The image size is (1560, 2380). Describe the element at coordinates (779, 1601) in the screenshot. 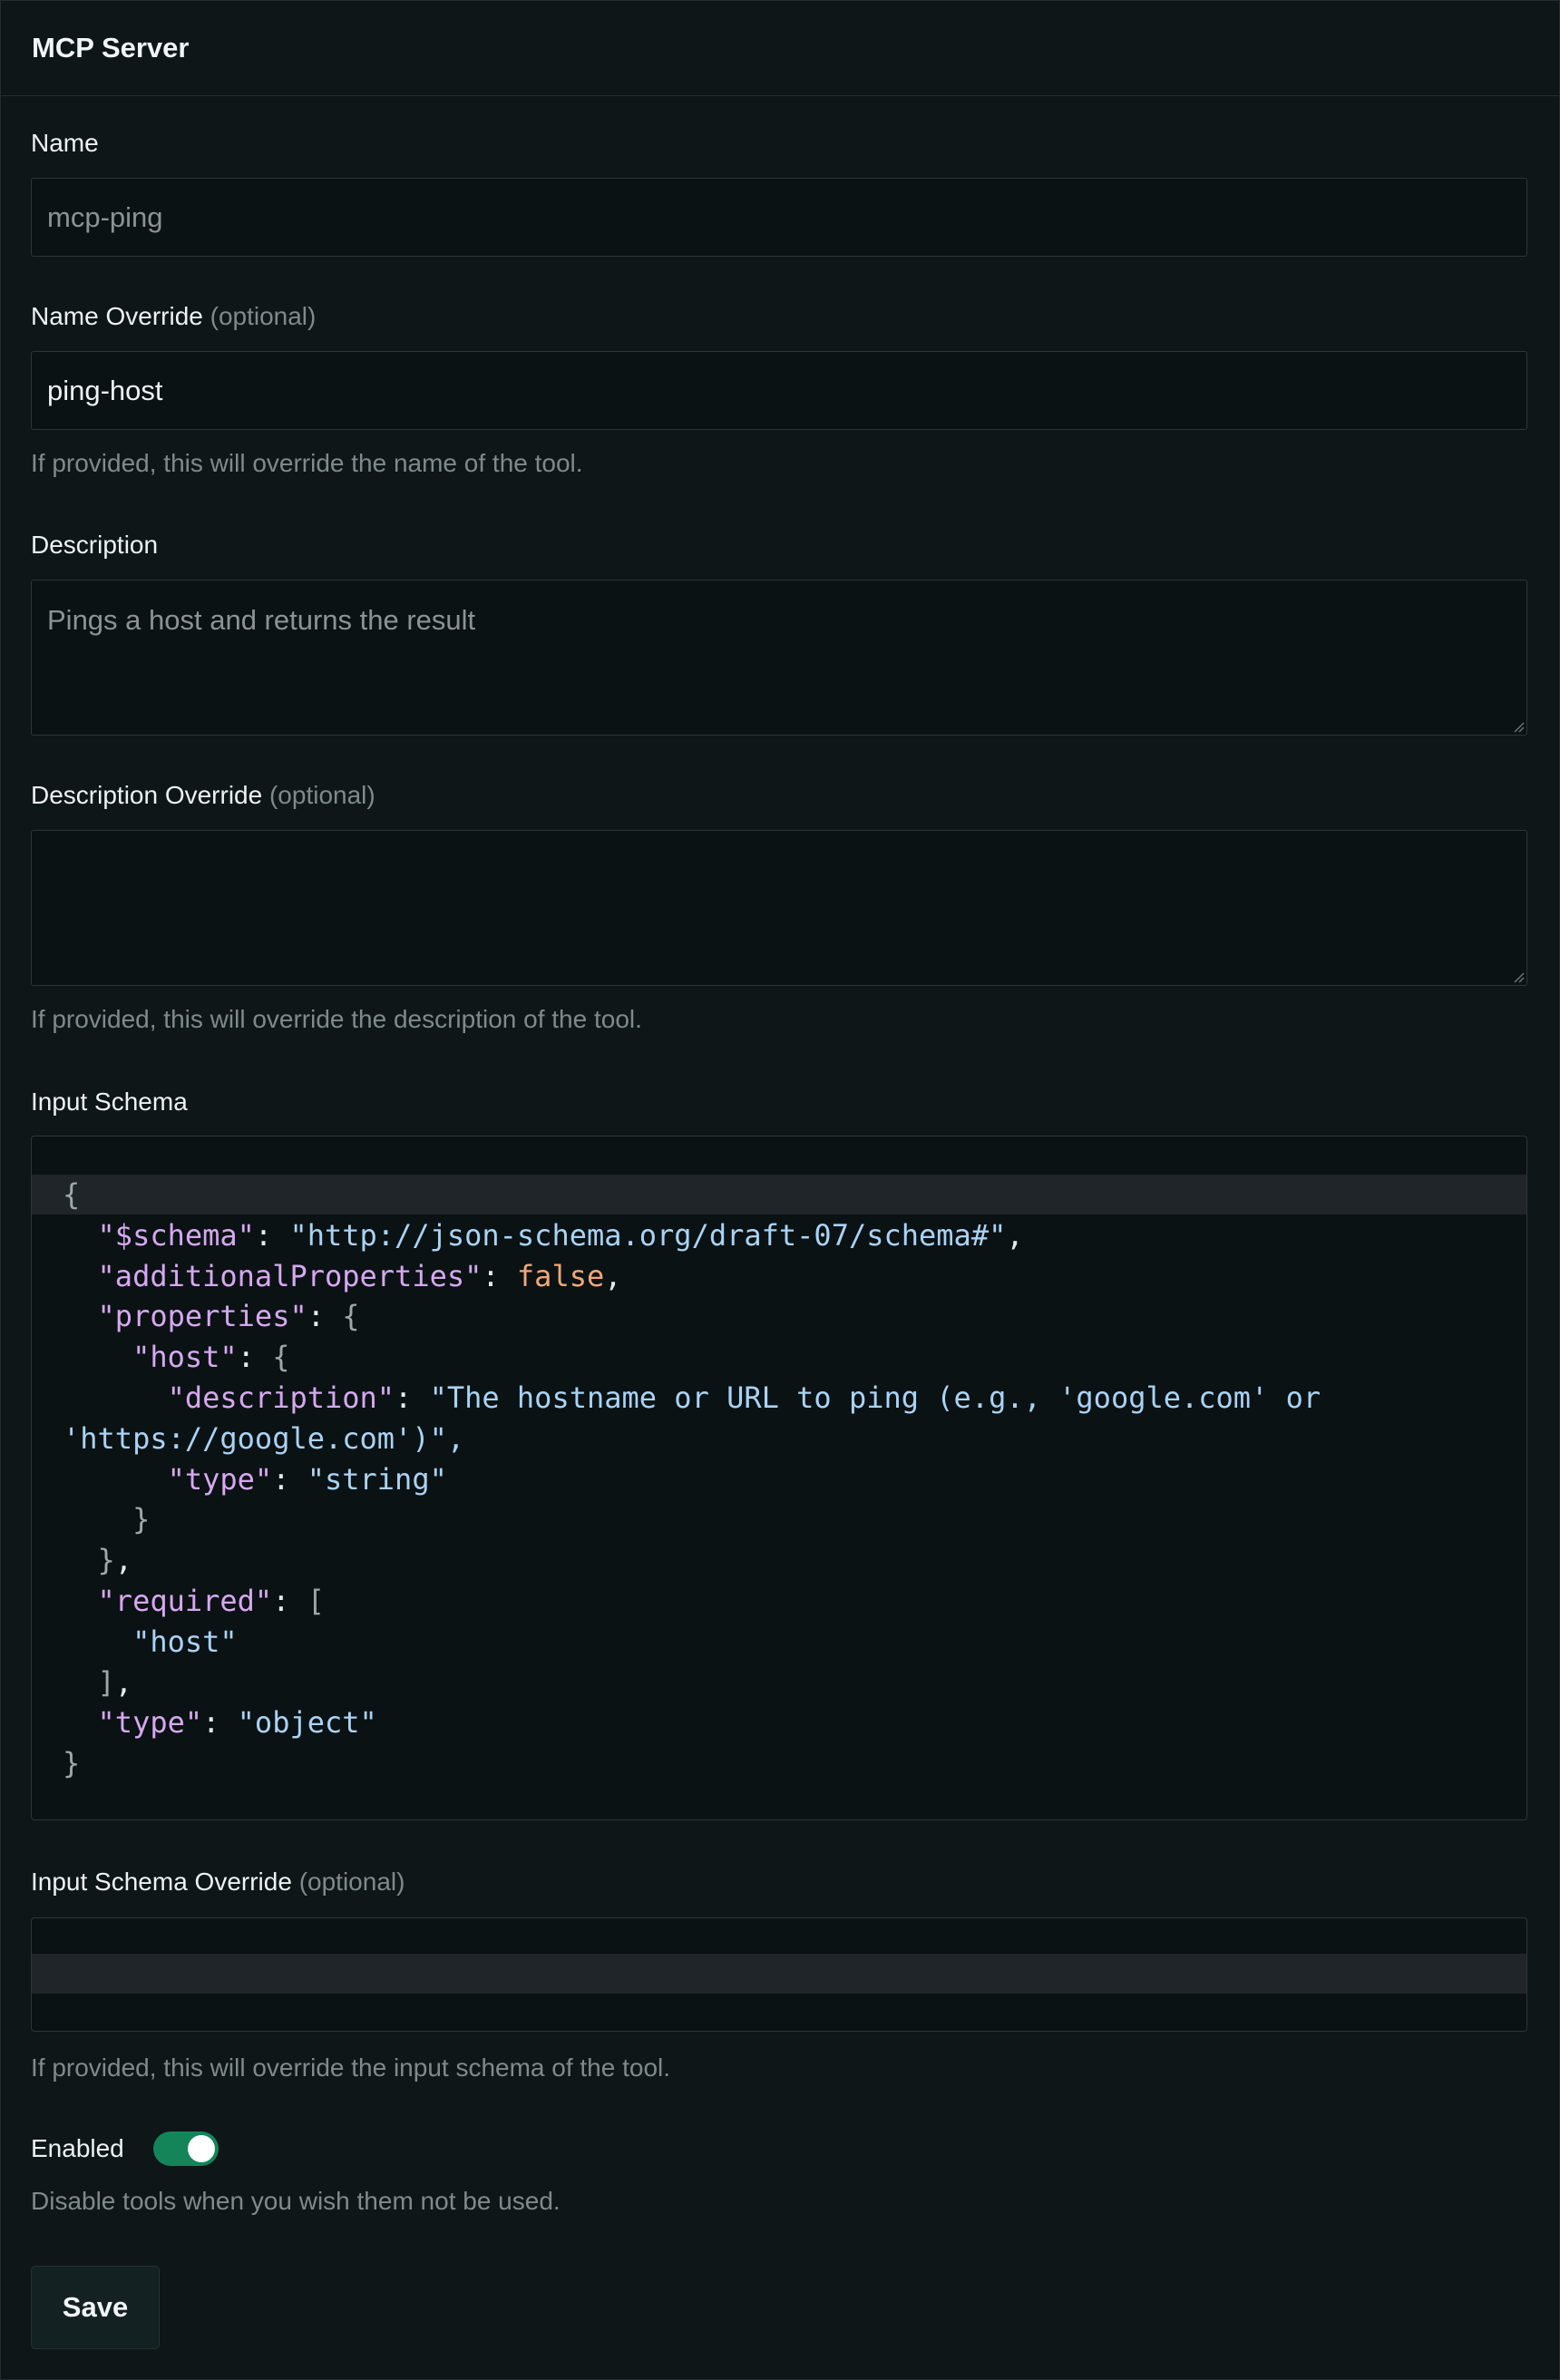

I see `code-line: "required": [` at that location.